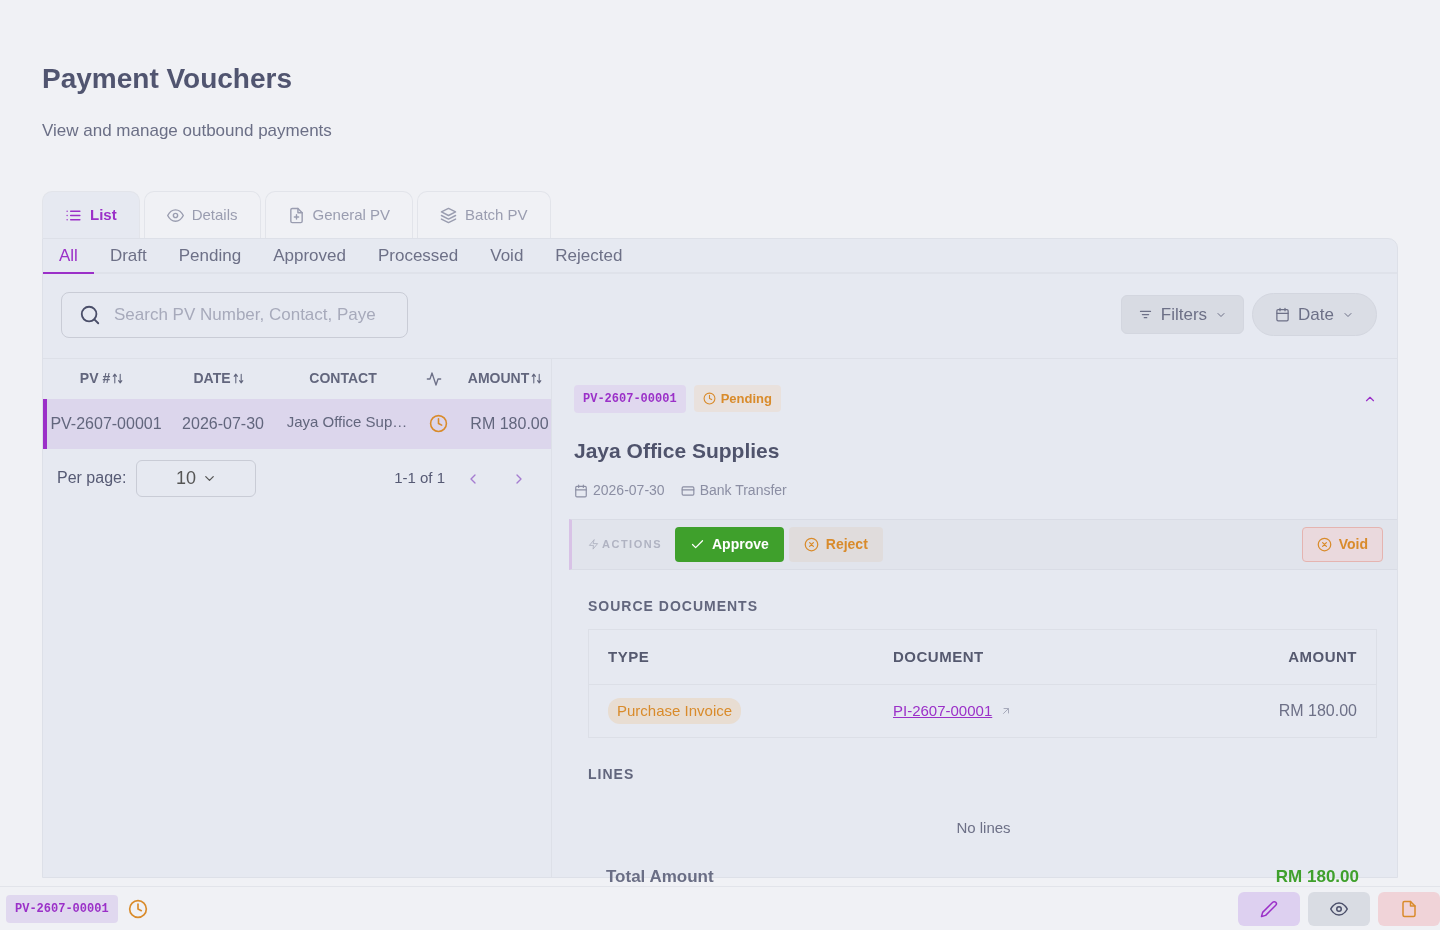  I want to click on section-title: SOURCE DOCUMENTS, so click(673, 607).